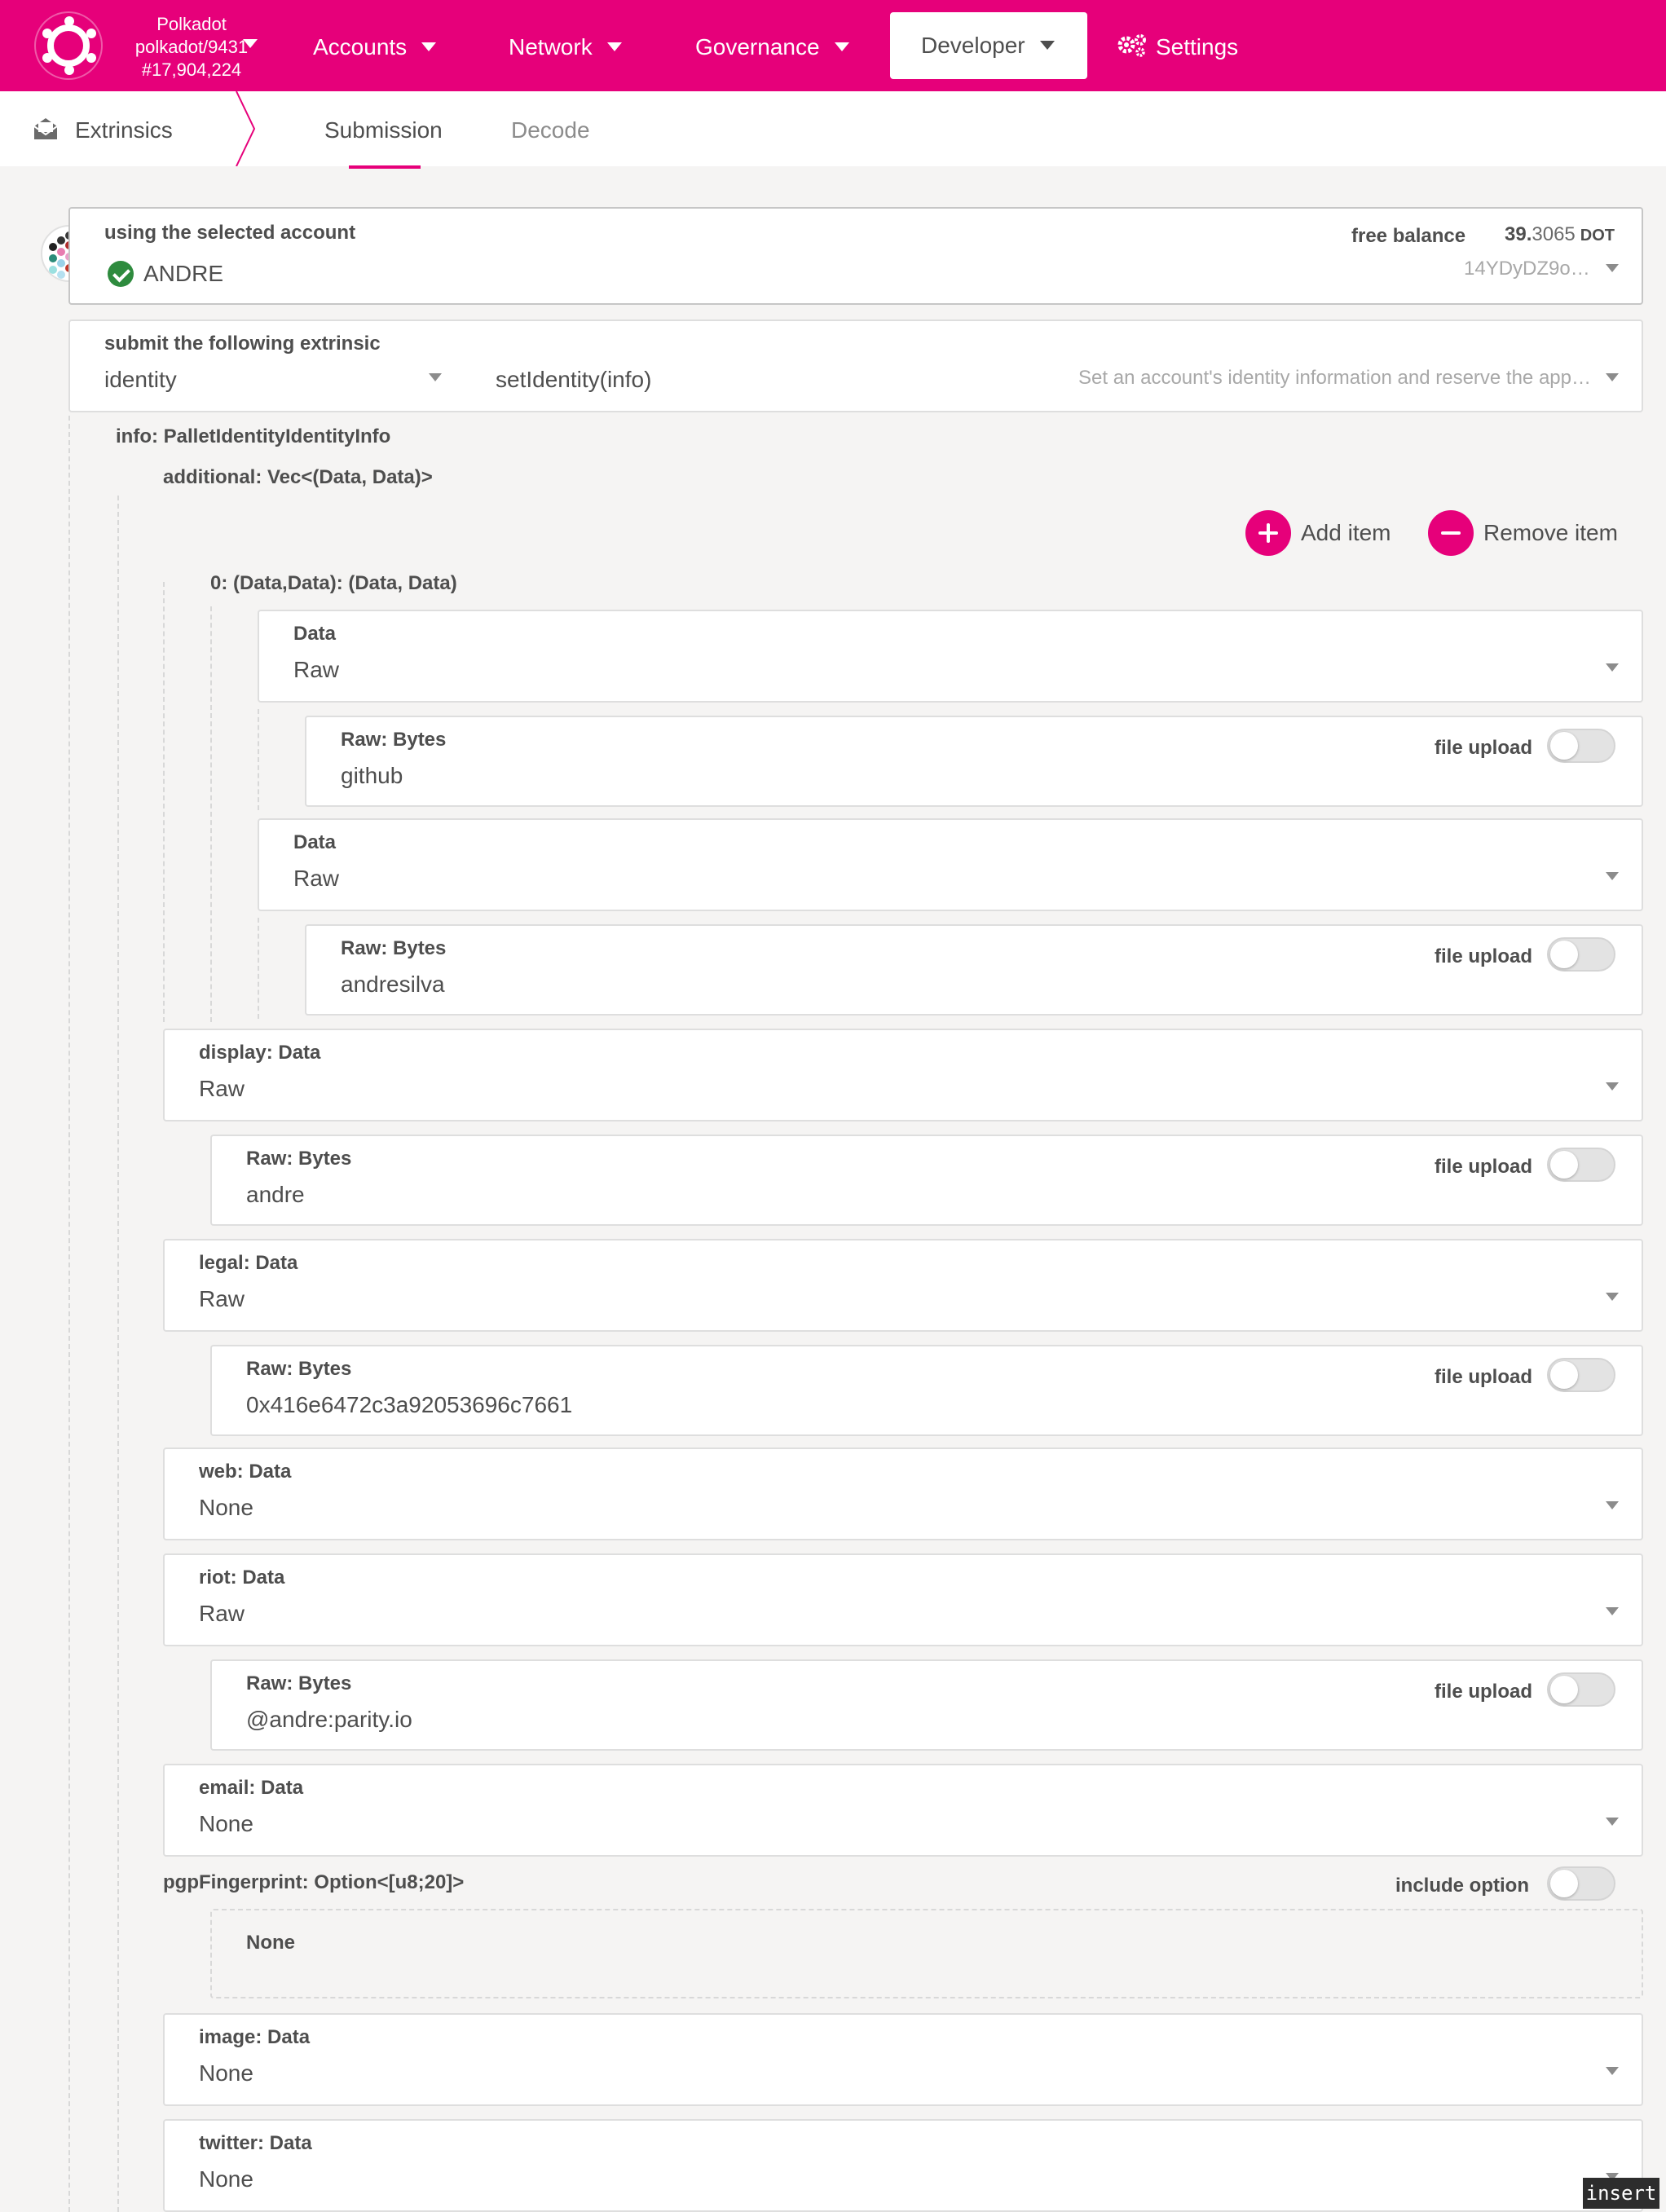  I want to click on nav-accounts: Accounts, so click(375, 45).